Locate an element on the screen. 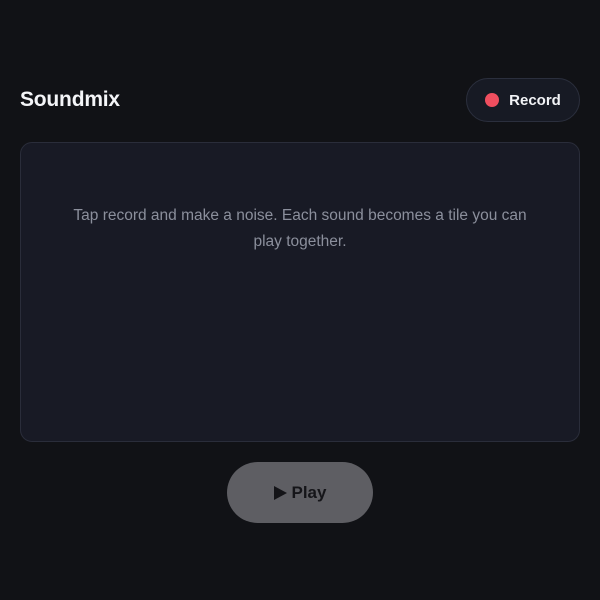 This screenshot has height=600, width=600. app-title: Soundmix is located at coordinates (70, 99).